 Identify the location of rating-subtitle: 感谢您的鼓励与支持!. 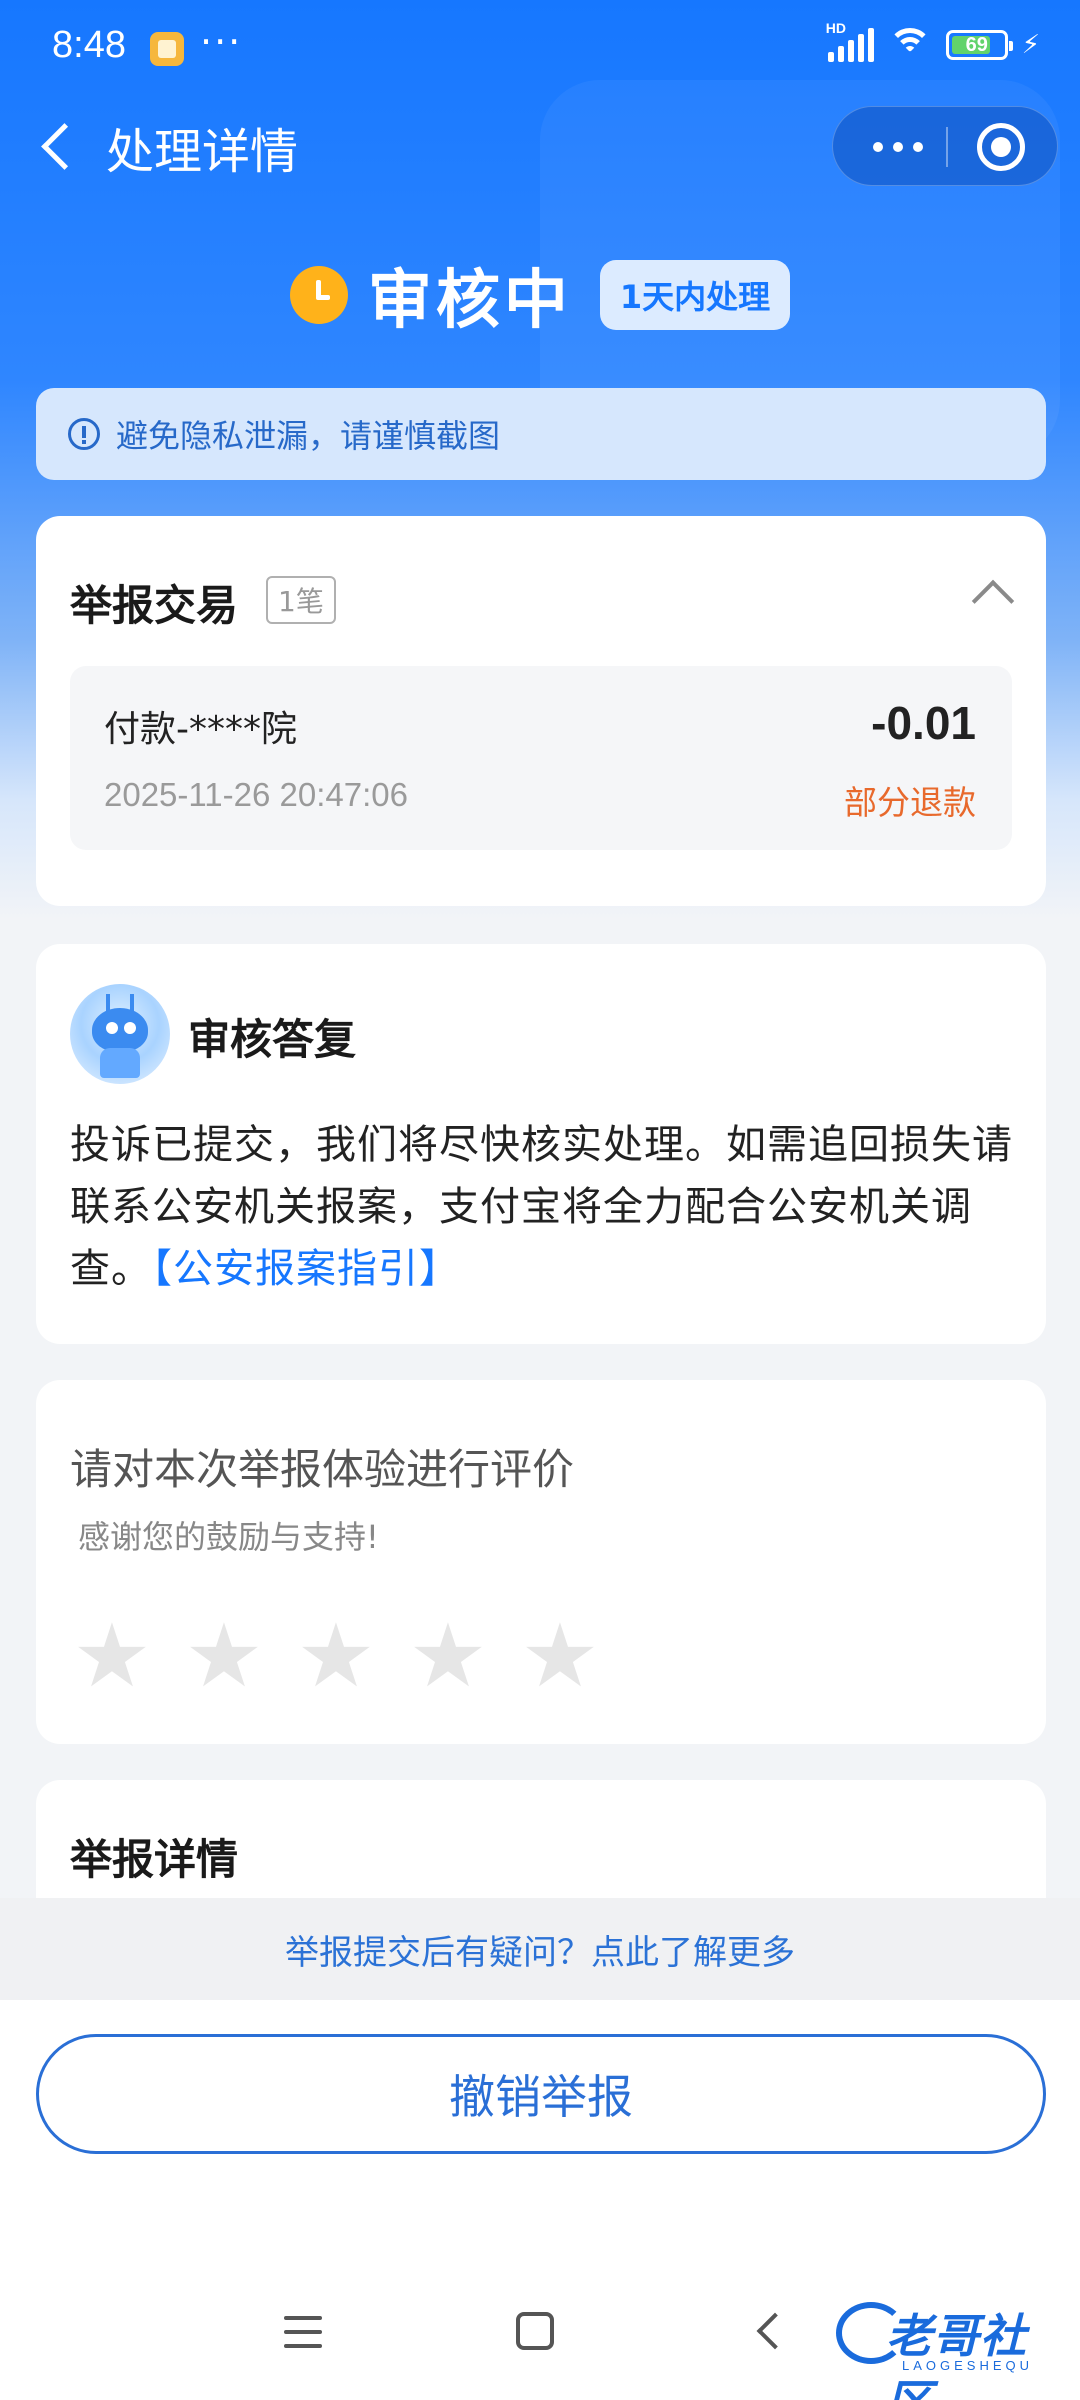
(228, 1537).